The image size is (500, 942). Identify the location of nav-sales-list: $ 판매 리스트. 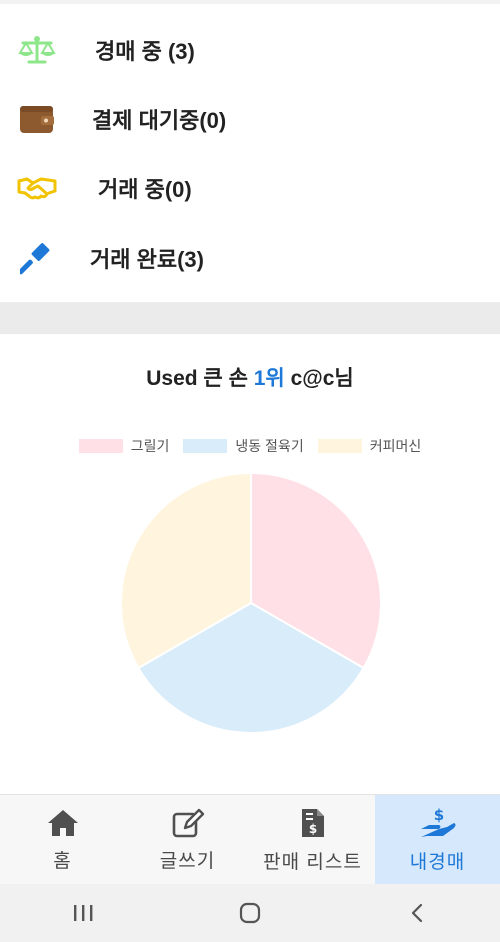
(312, 840).